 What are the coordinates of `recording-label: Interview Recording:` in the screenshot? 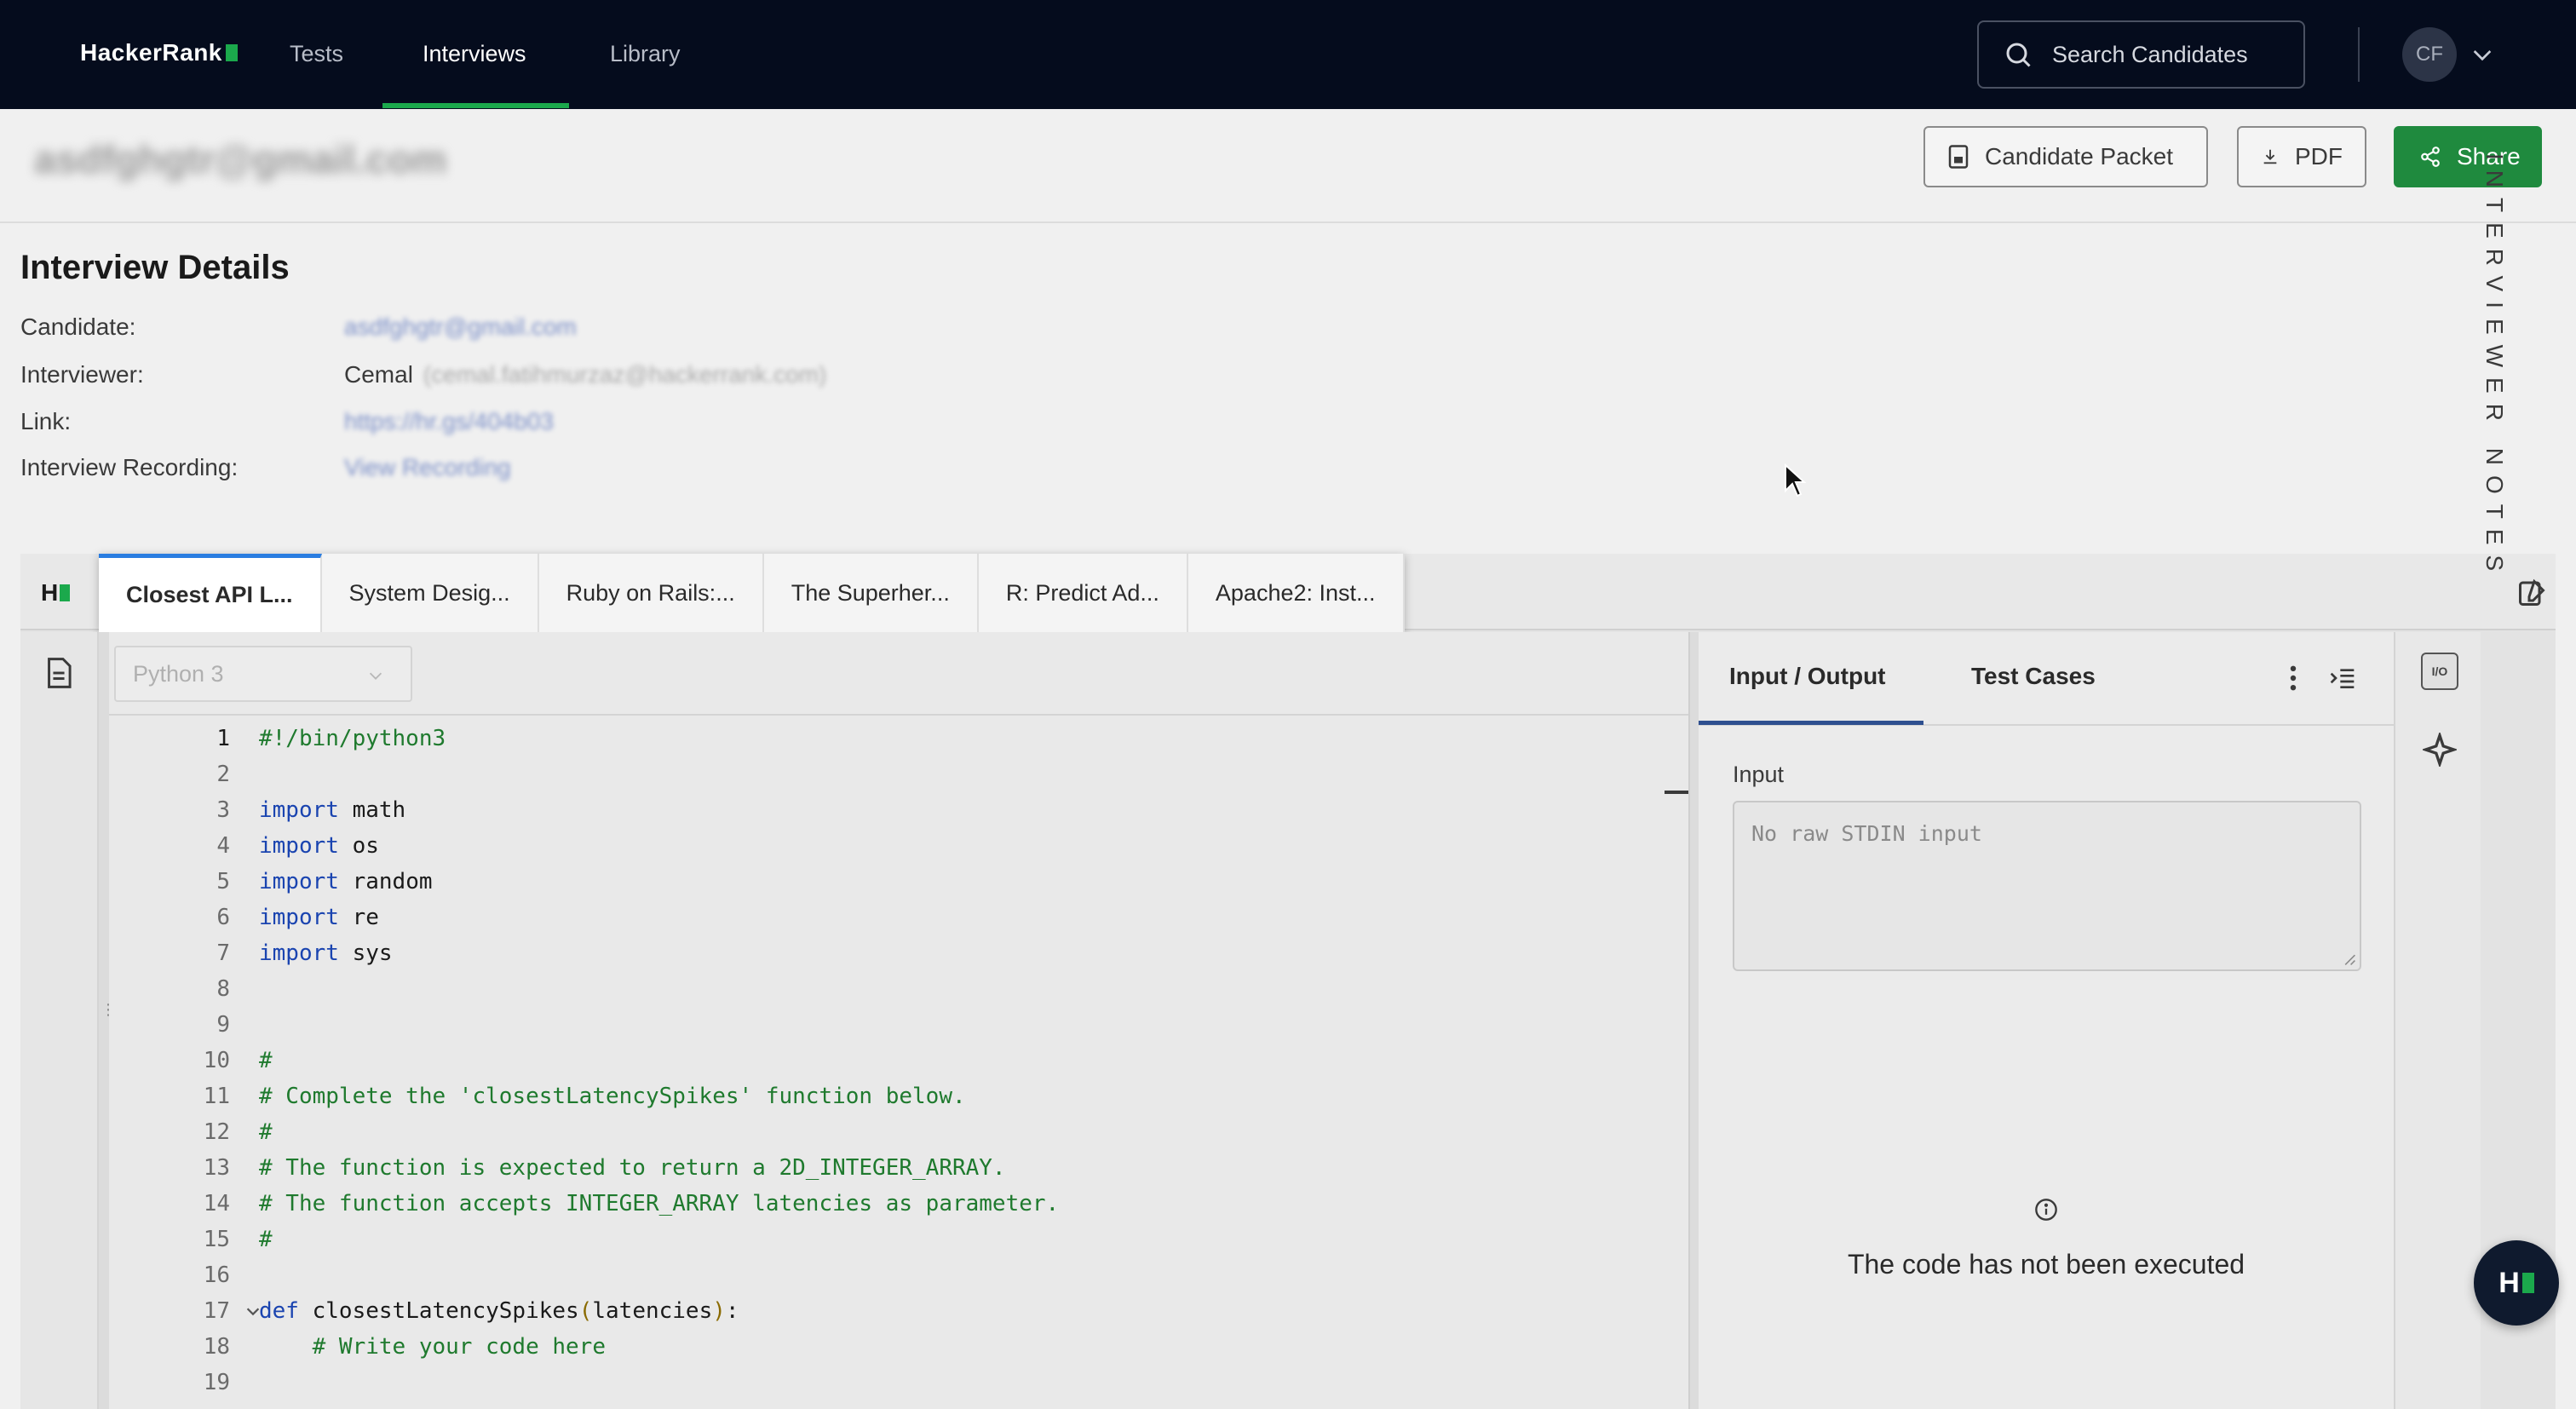 It's located at (130, 467).